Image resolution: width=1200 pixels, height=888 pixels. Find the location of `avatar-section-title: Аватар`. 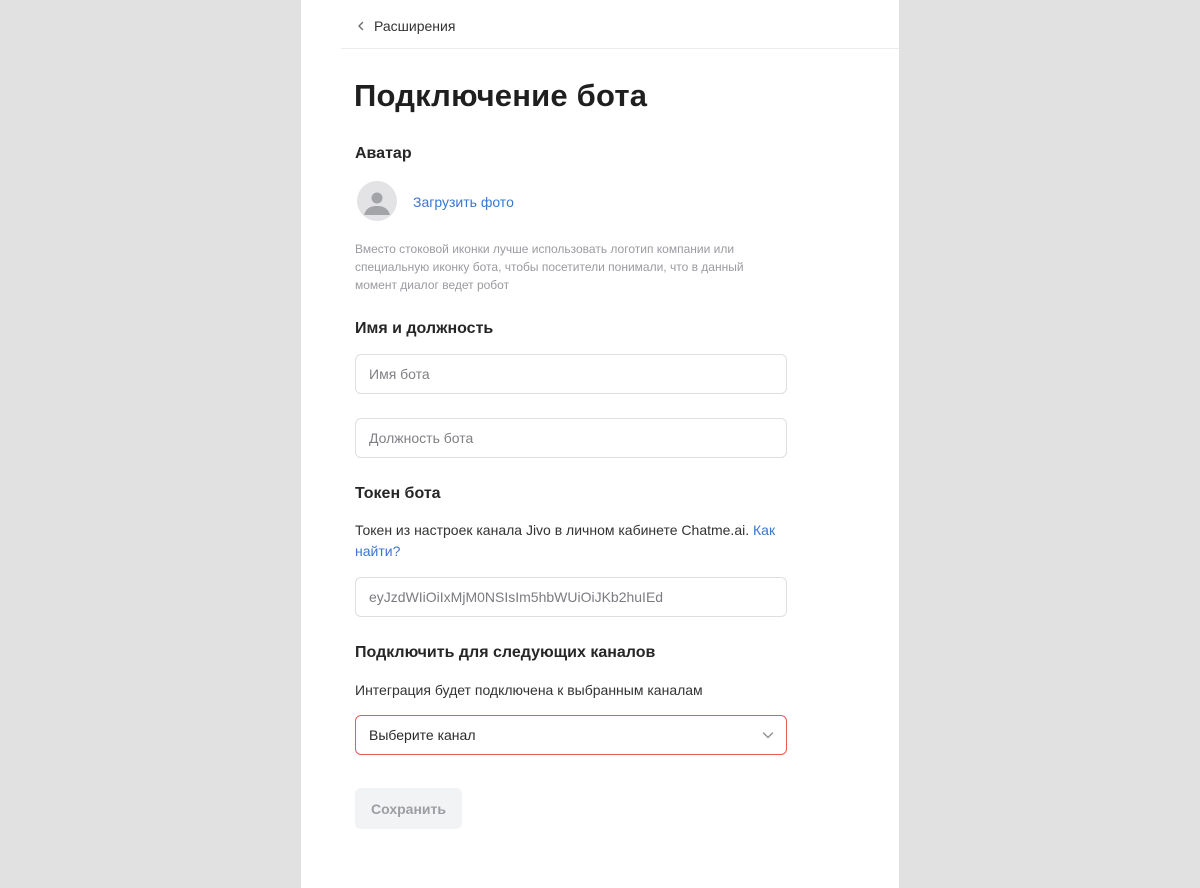

avatar-section-title: Аватар is located at coordinates (383, 153).